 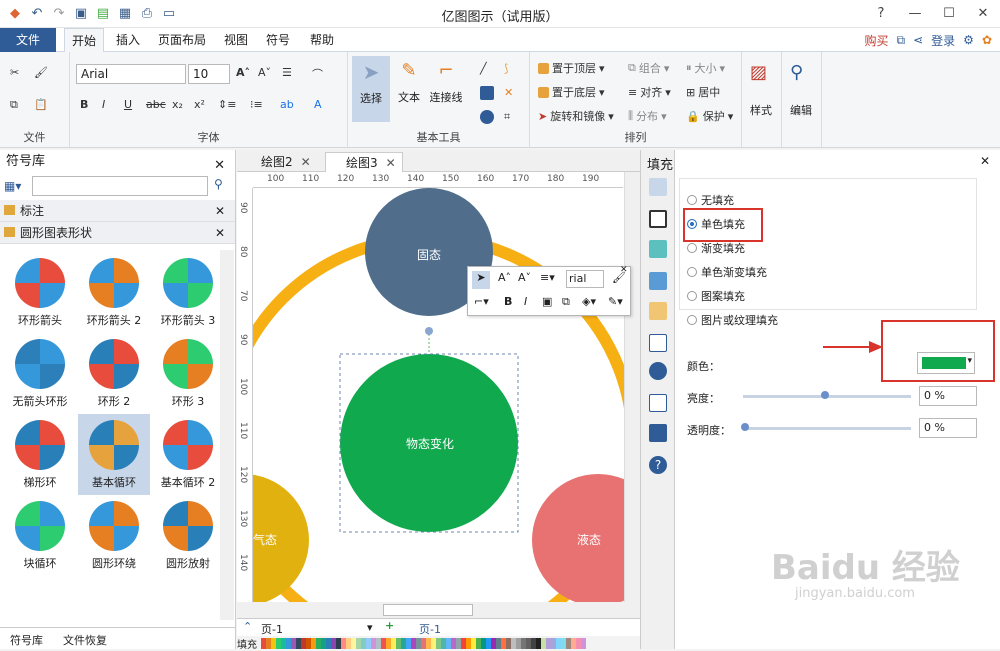 I want to click on transparency-slider, so click(x=827, y=428).